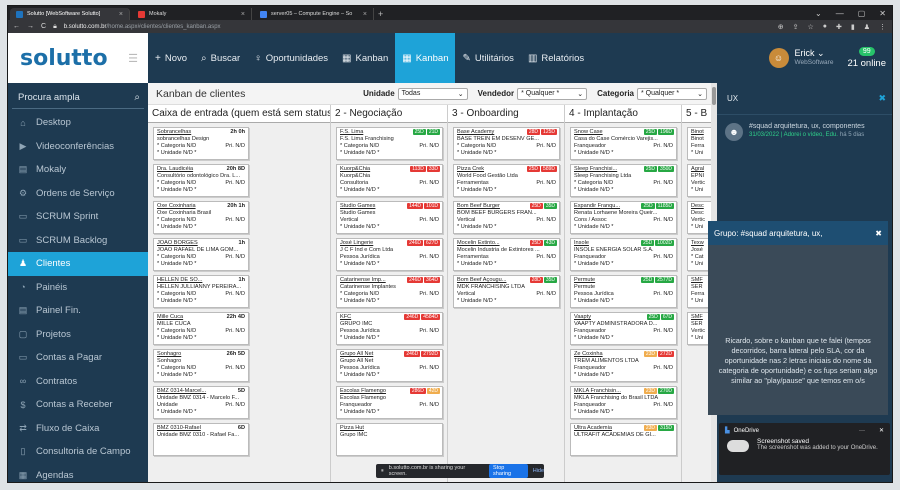  Describe the element at coordinates (133, 58) in the screenshot. I see `hamburger-icon: ☰` at that location.